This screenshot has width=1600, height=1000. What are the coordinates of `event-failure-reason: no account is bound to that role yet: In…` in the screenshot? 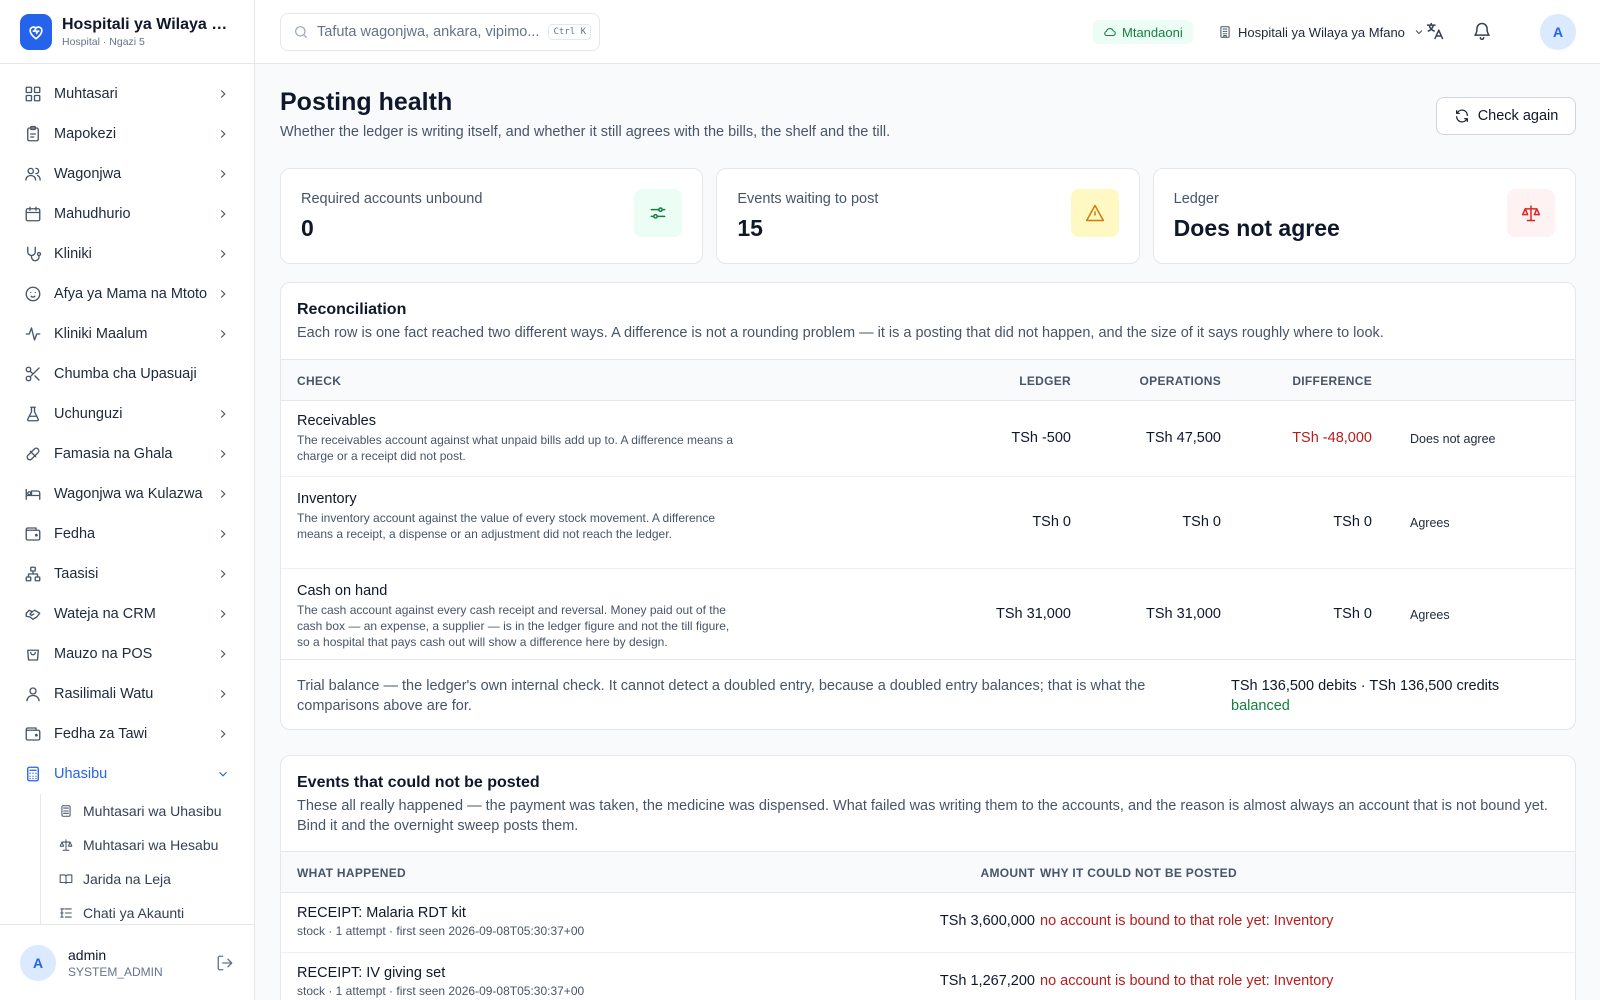 It's located at (1187, 921).